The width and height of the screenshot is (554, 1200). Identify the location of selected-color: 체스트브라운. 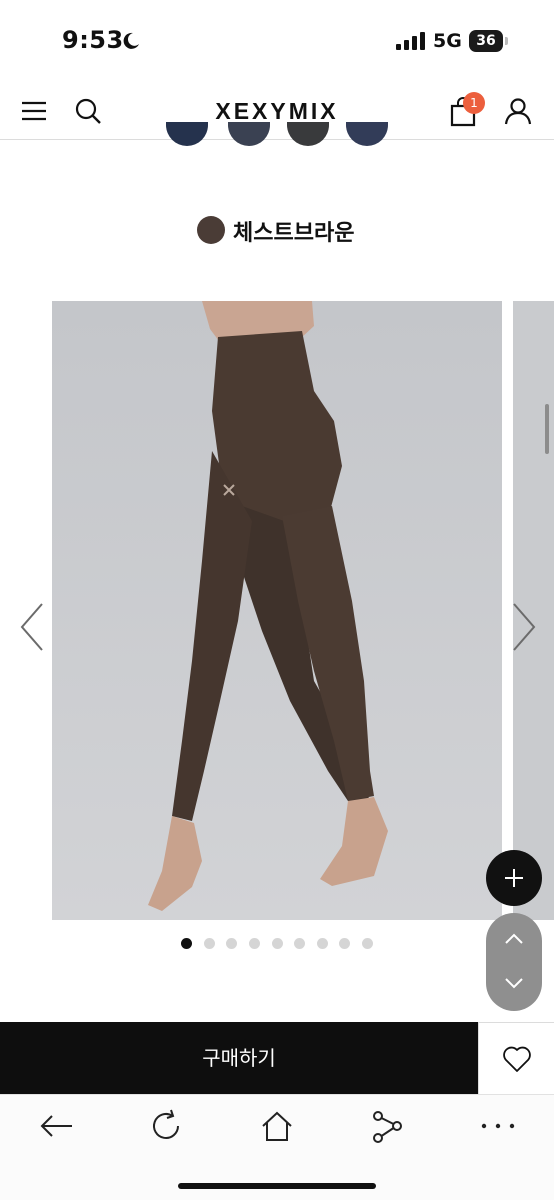
(277, 229).